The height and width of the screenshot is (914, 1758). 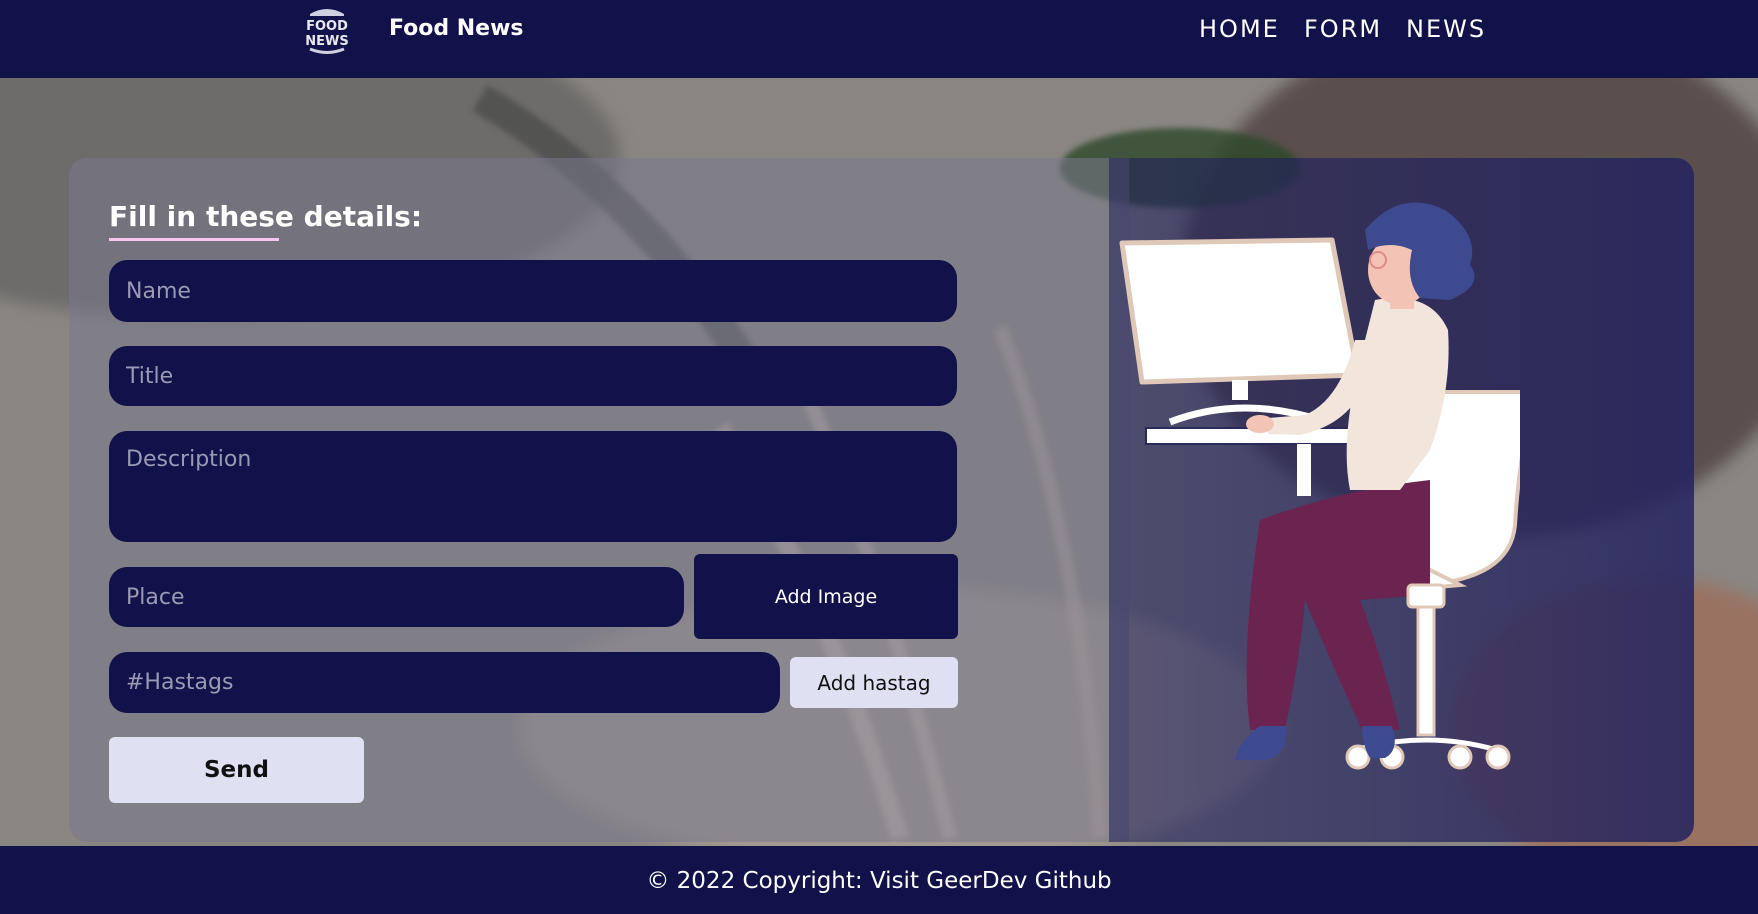 What do you see at coordinates (194, 239) in the screenshot?
I see `heading-underline` at bounding box center [194, 239].